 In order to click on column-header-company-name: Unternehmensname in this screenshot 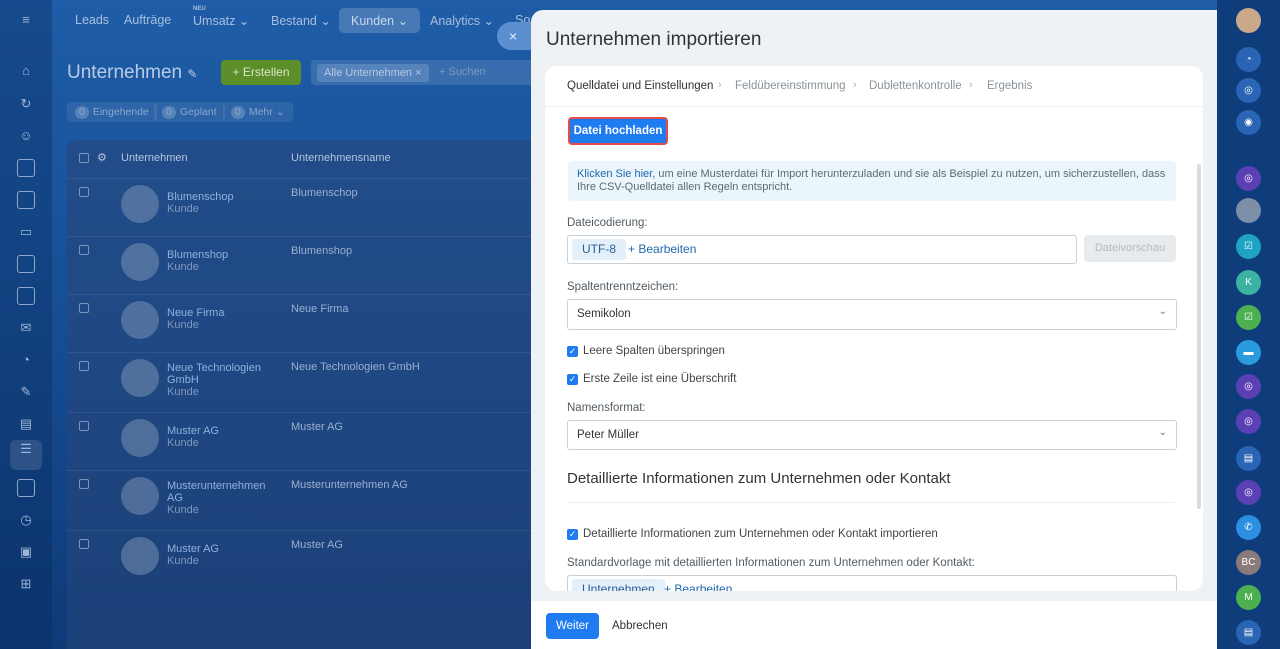, I will do `click(341, 158)`.